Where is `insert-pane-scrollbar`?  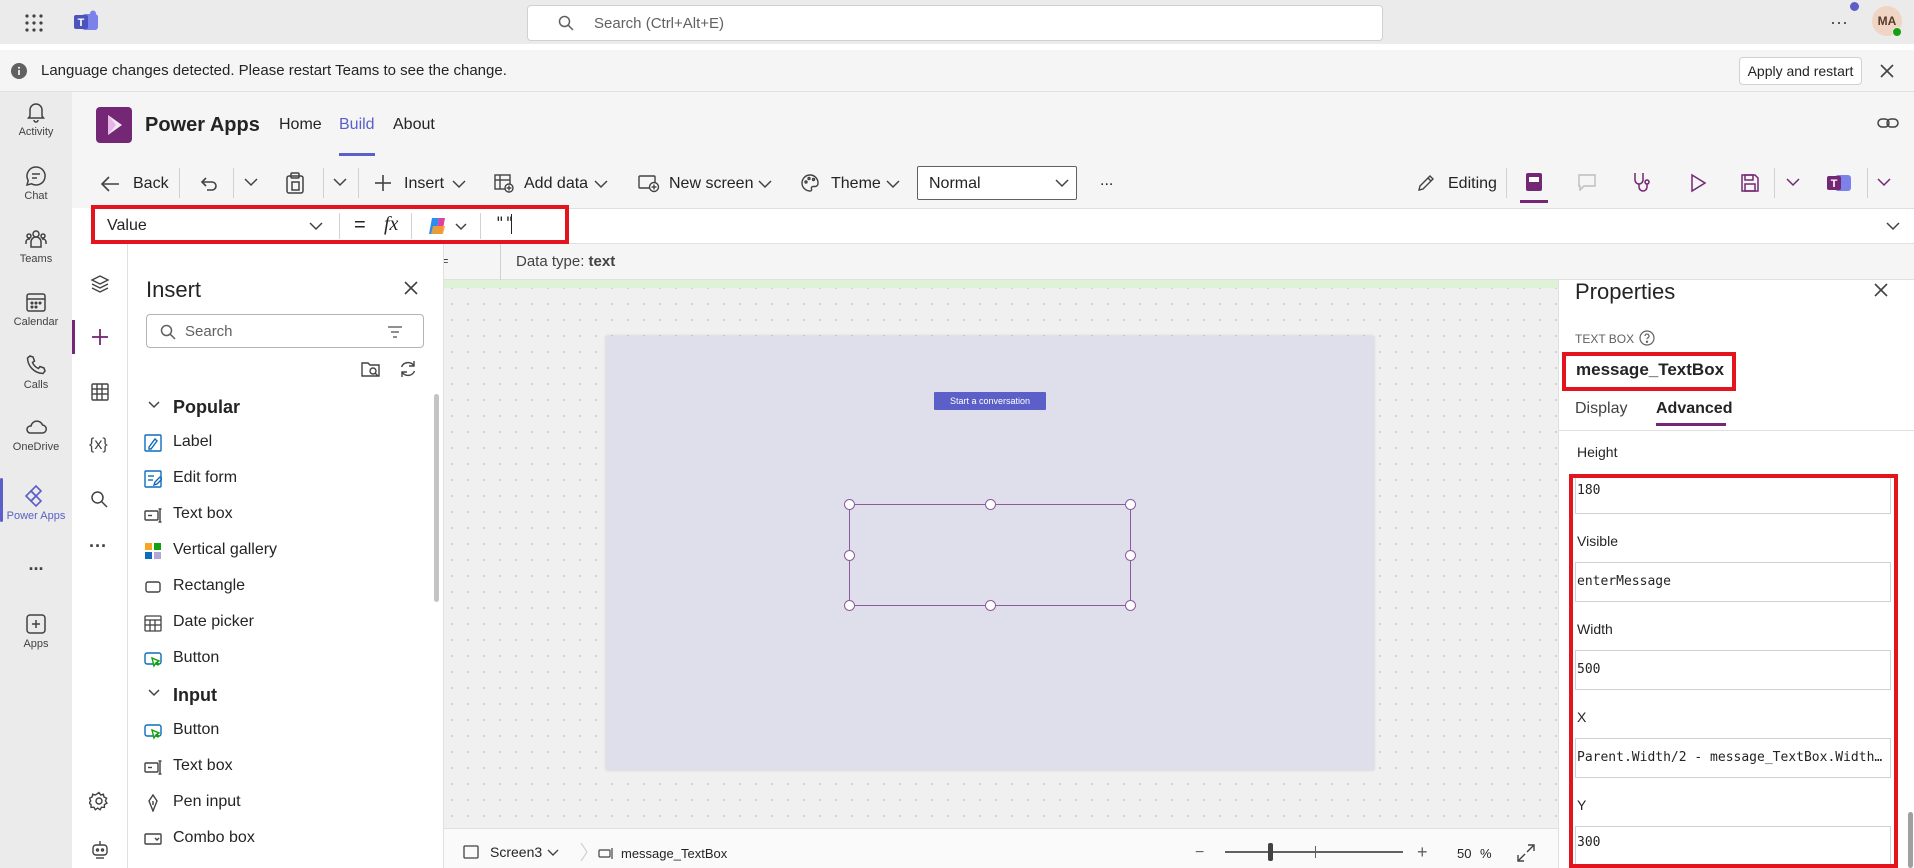
insert-pane-scrollbar is located at coordinates (436, 498).